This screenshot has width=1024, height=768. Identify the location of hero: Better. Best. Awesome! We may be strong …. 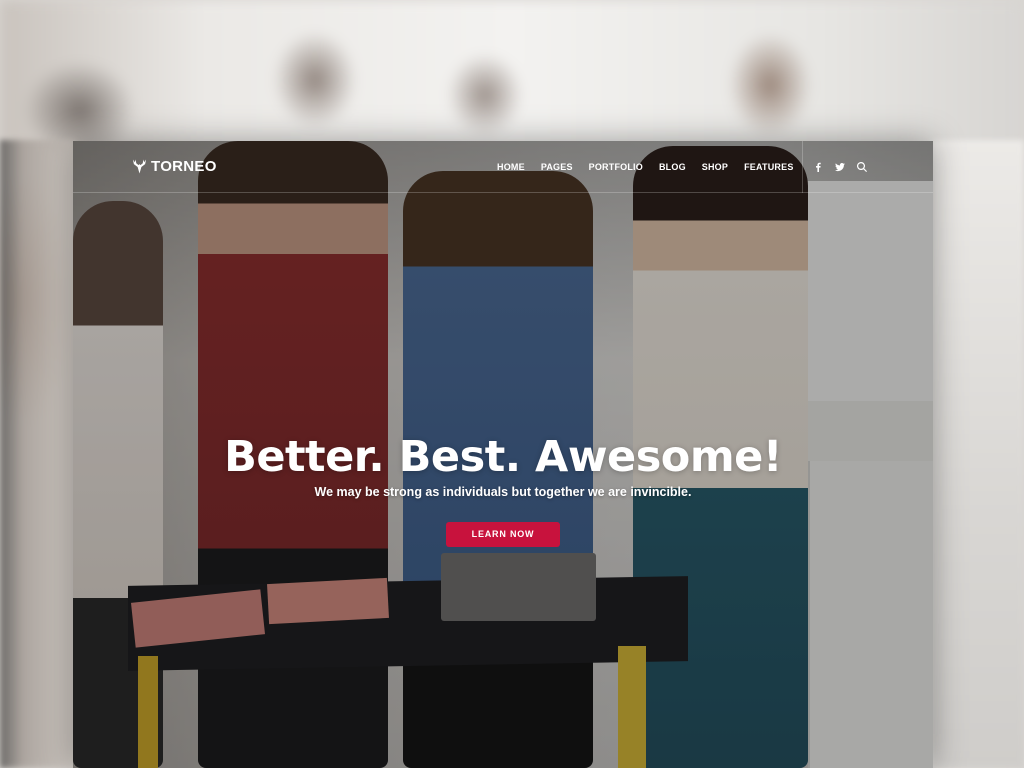
(503, 489).